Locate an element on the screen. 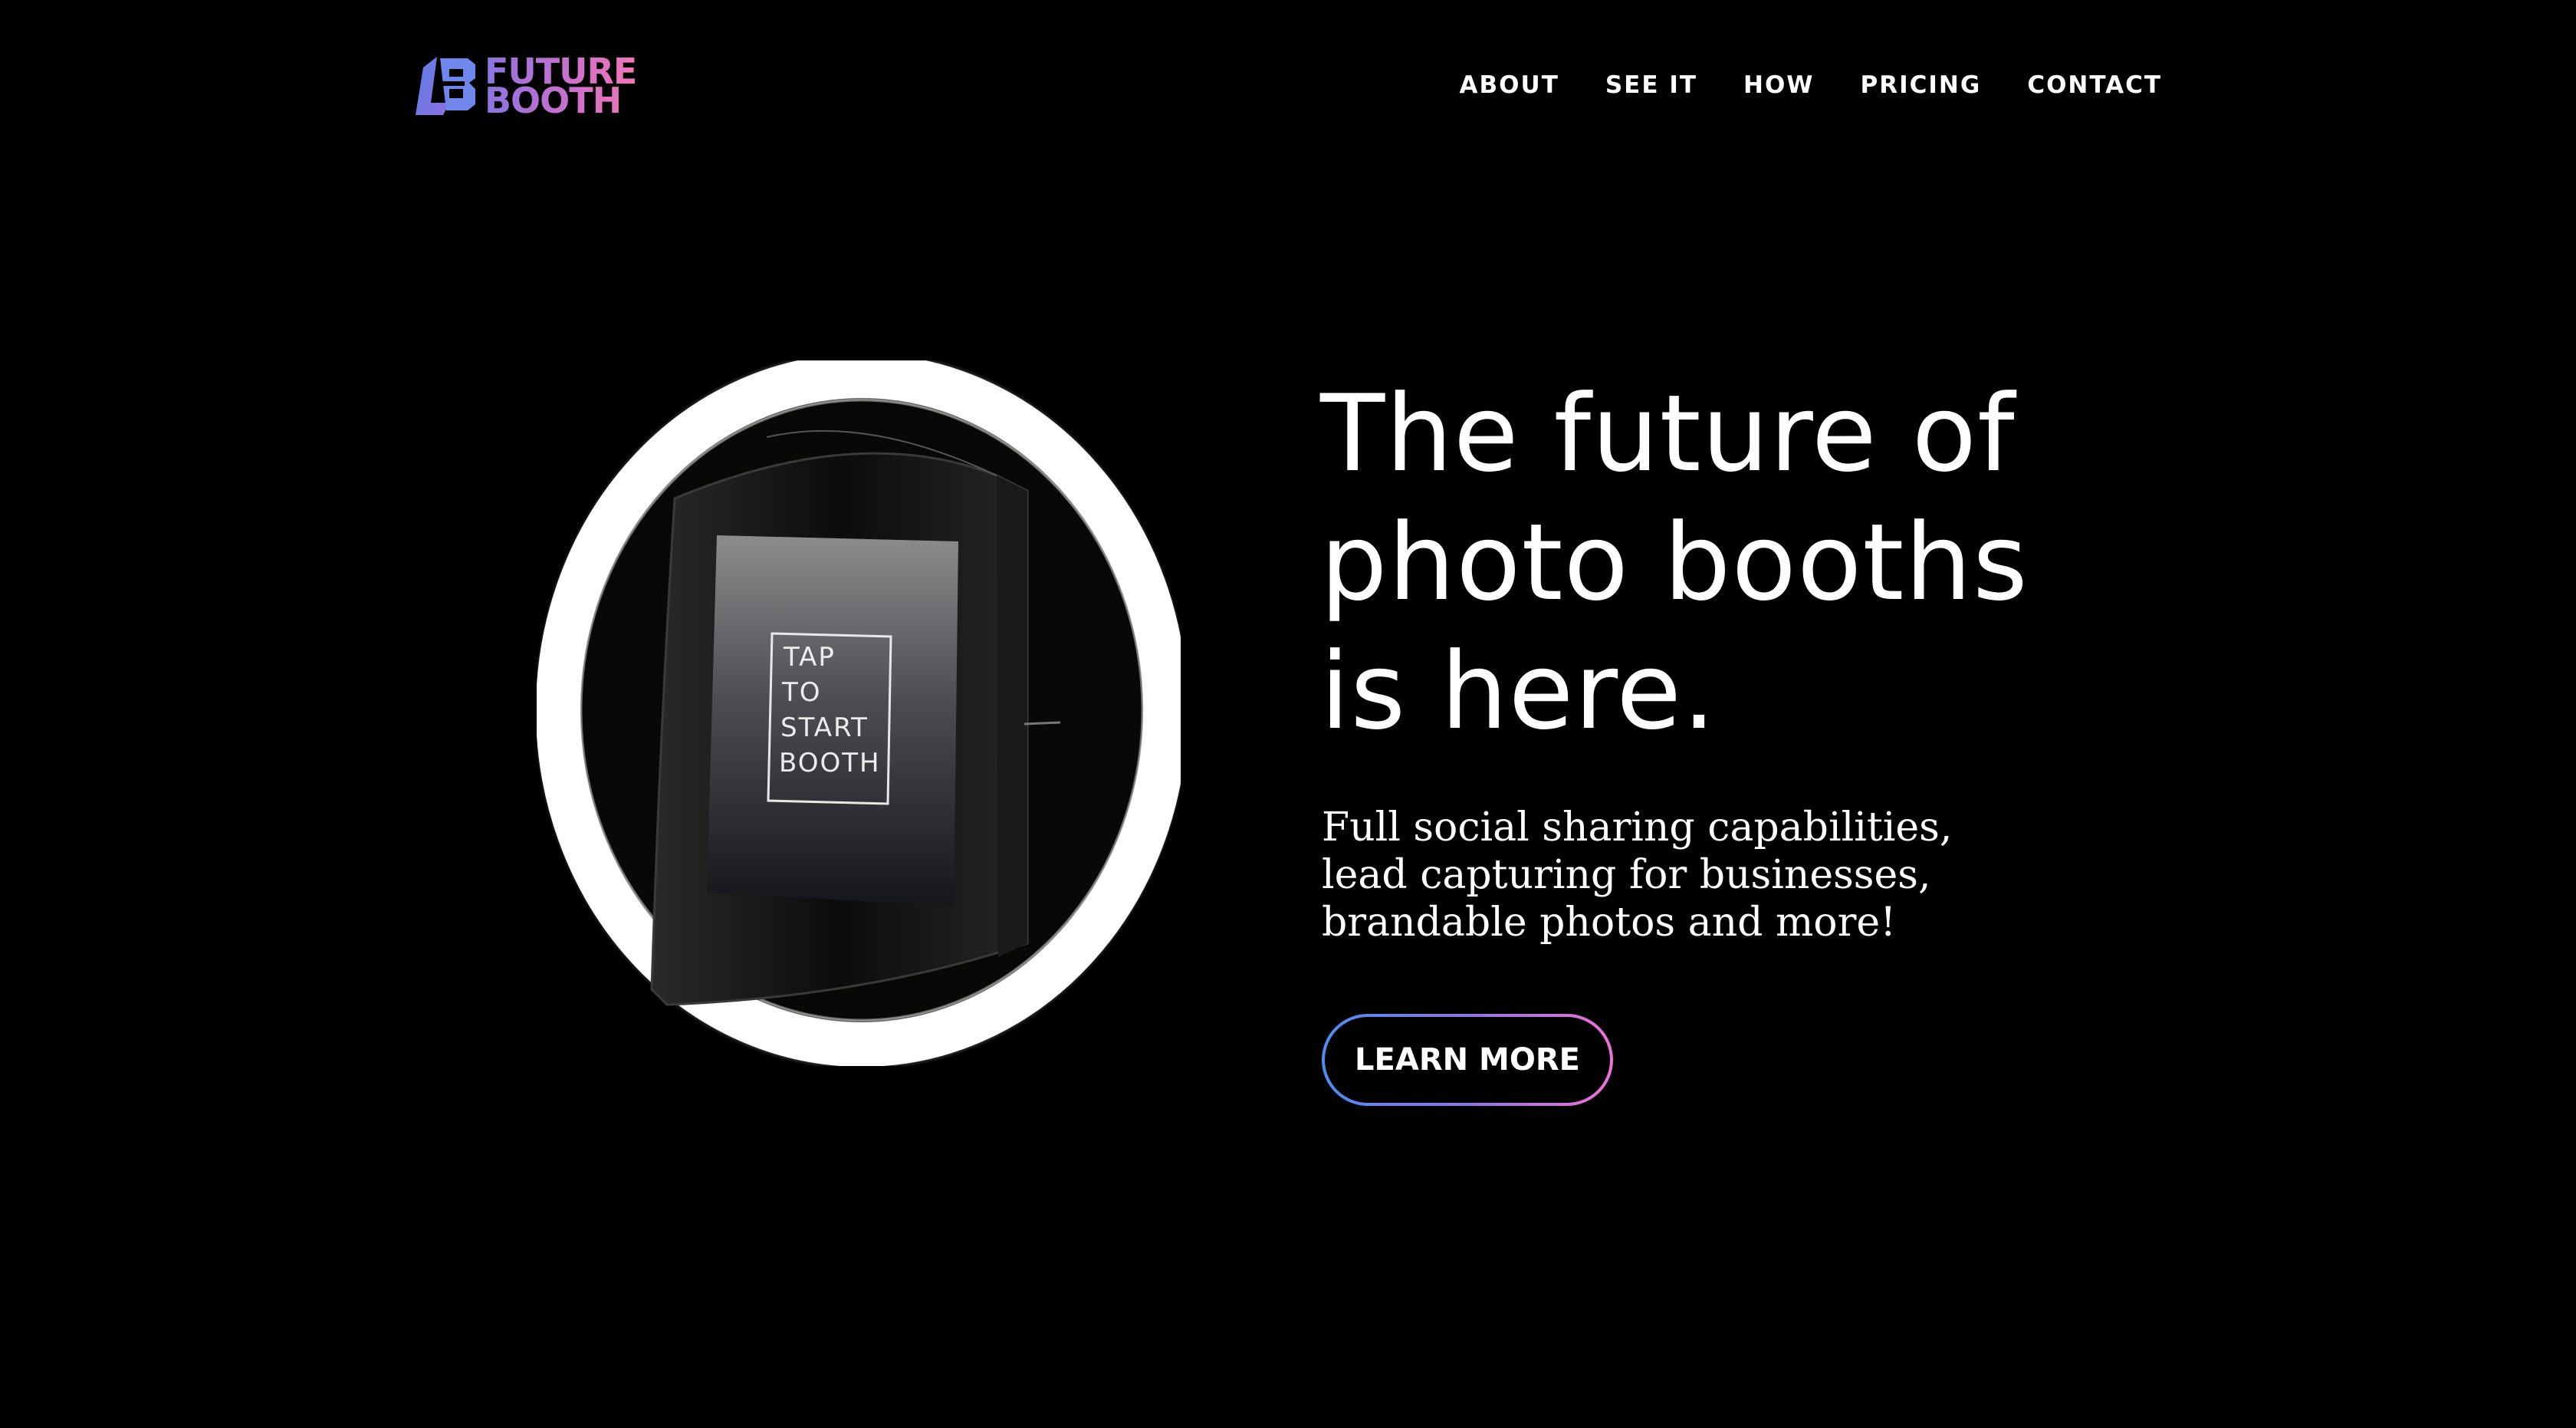 This screenshot has width=2576, height=1428. fb-monogram-icon is located at coordinates (445, 86).